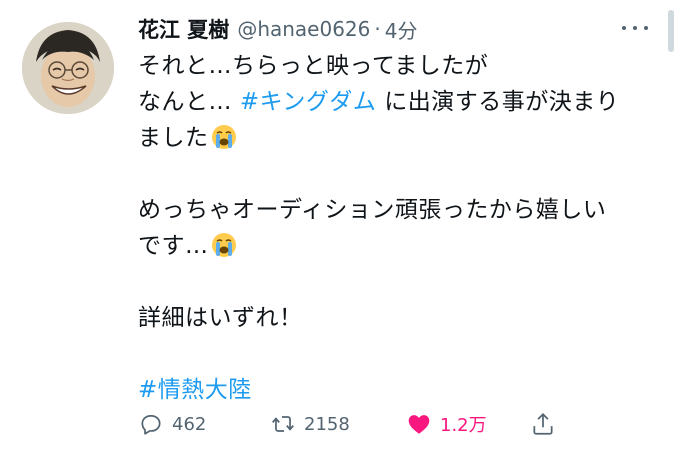 Image resolution: width=680 pixels, height=453 pixels. Describe the element at coordinates (283, 424) in the screenshot. I see `retweet-icon` at that location.